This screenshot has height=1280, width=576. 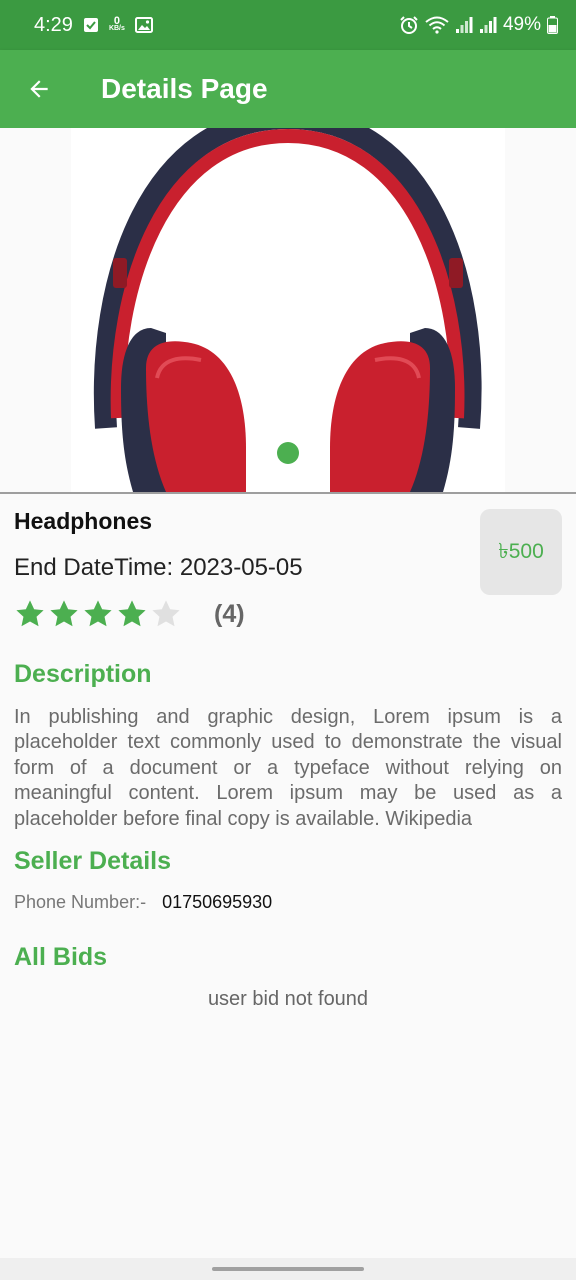 I want to click on description-heading: Description, so click(x=83, y=674).